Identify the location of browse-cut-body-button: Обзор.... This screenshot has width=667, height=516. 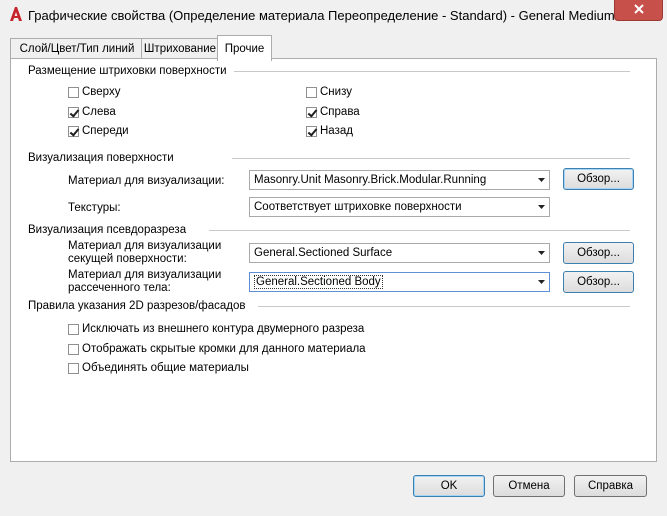
(598, 282).